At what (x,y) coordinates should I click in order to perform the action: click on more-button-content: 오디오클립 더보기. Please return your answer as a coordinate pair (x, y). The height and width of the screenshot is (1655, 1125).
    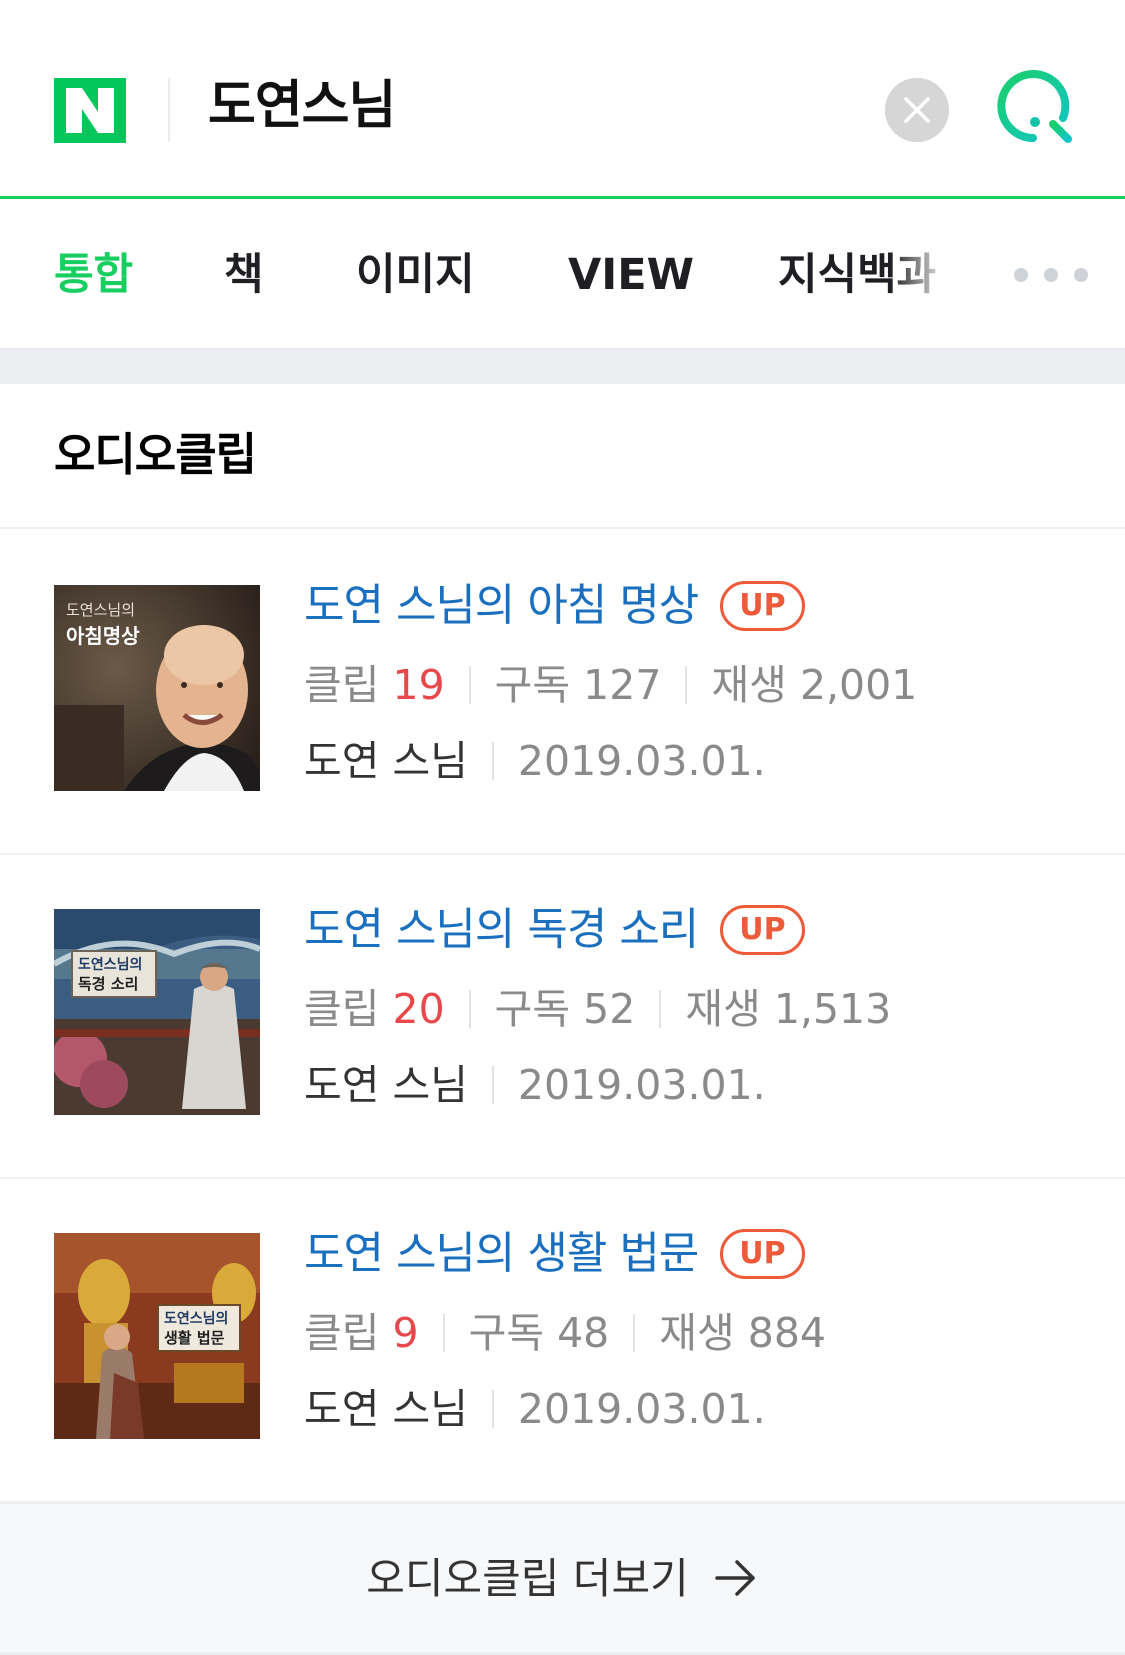
    Looking at the image, I should click on (562, 1579).